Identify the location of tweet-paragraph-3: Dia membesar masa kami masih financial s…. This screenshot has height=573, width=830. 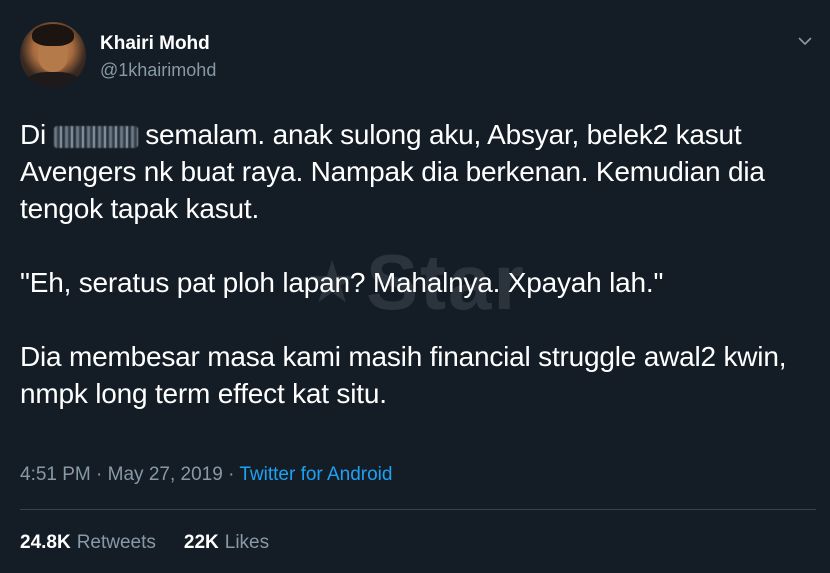
(403, 375).